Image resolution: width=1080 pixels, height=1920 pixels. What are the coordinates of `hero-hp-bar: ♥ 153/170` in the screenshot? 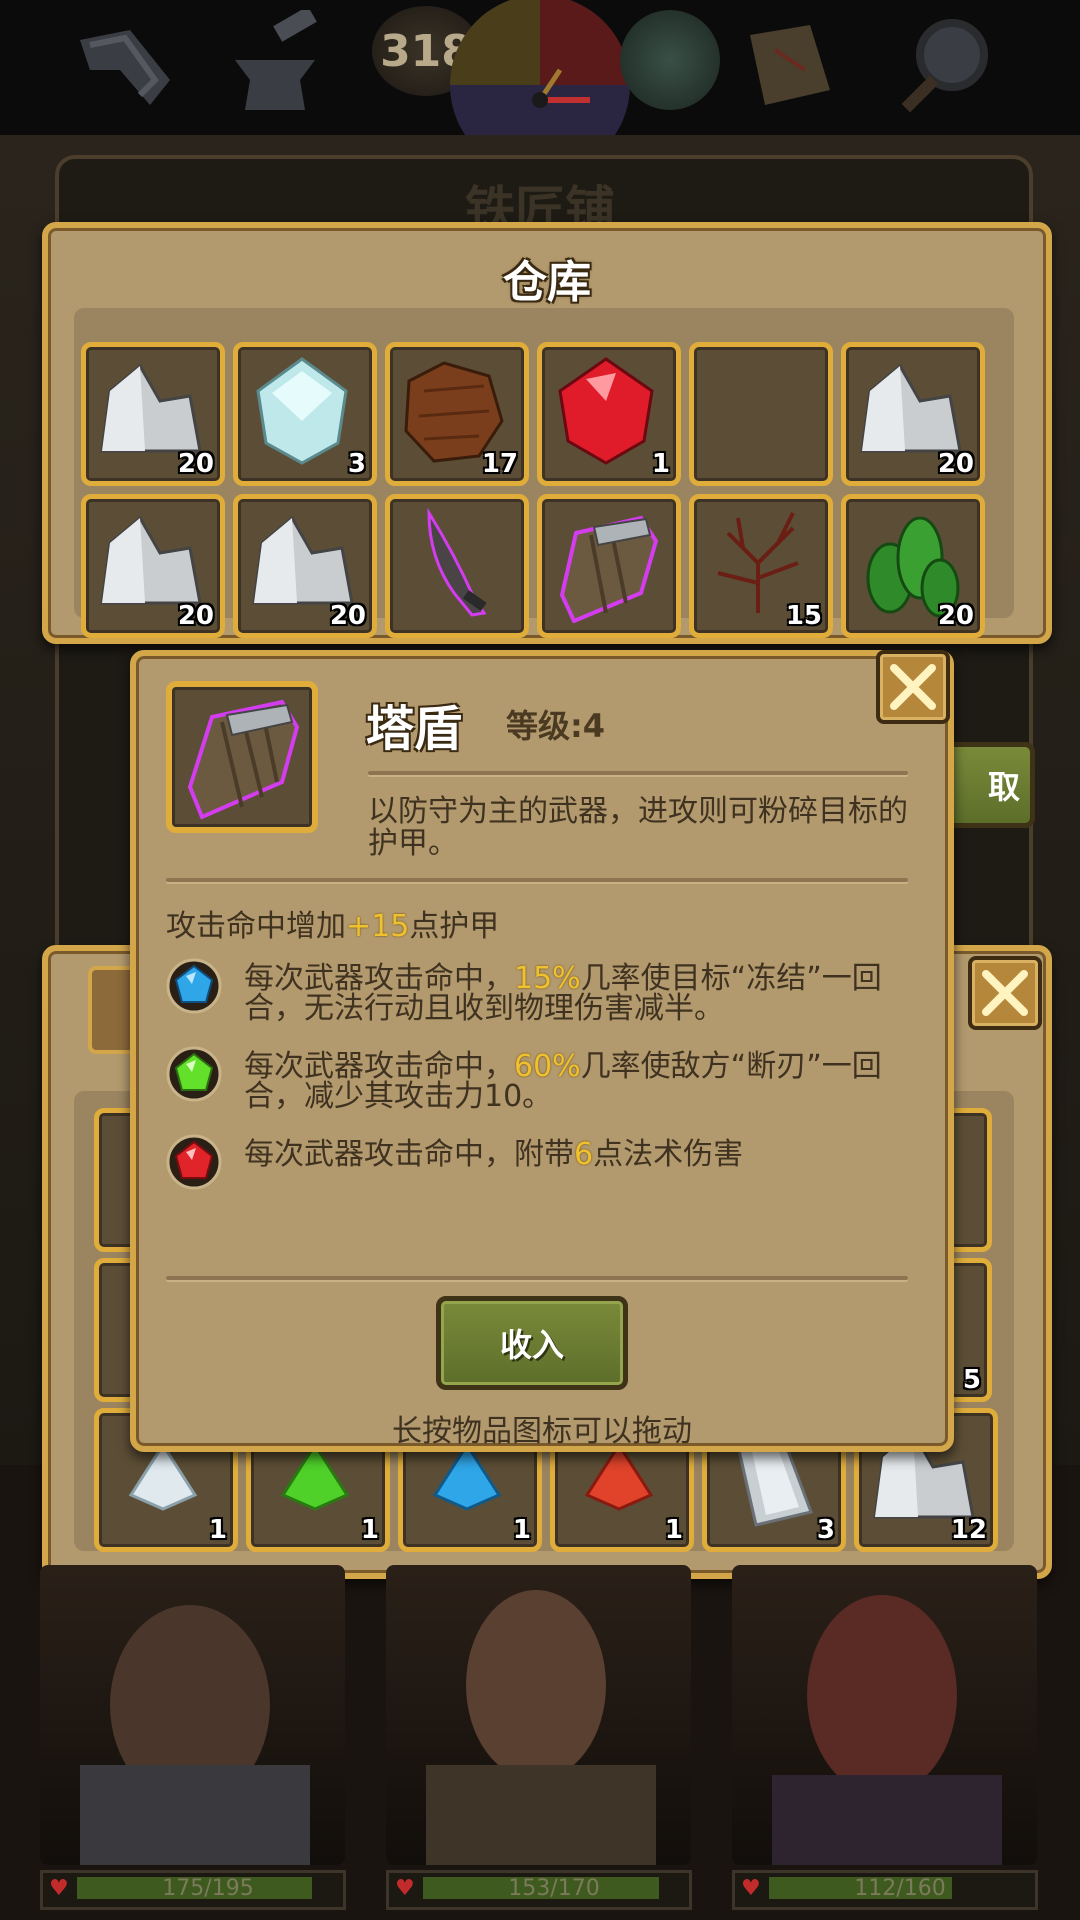 It's located at (539, 1890).